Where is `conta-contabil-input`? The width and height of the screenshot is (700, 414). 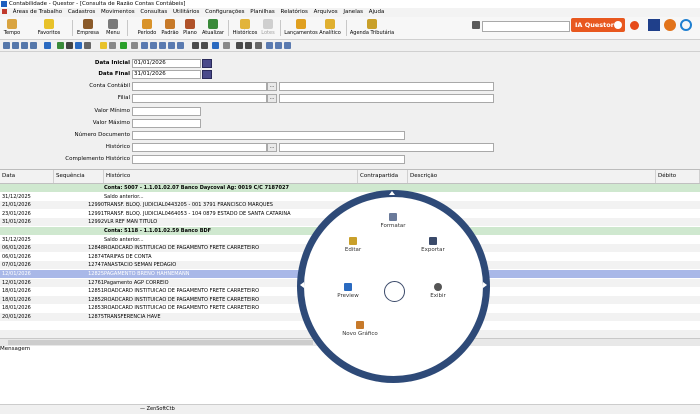 conta-contabil-input is located at coordinates (199, 86).